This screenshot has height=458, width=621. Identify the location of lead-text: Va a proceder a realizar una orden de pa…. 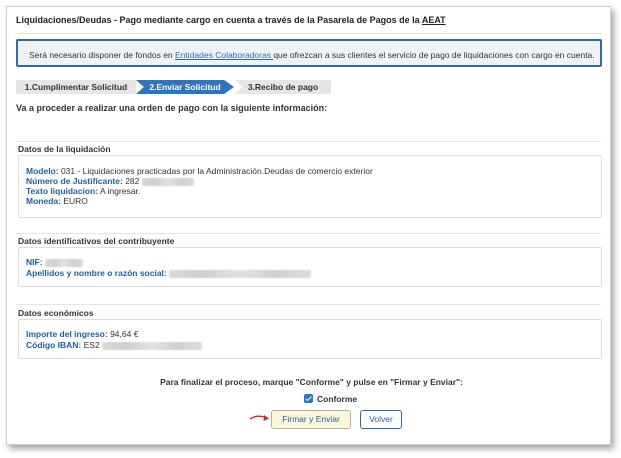
(172, 108).